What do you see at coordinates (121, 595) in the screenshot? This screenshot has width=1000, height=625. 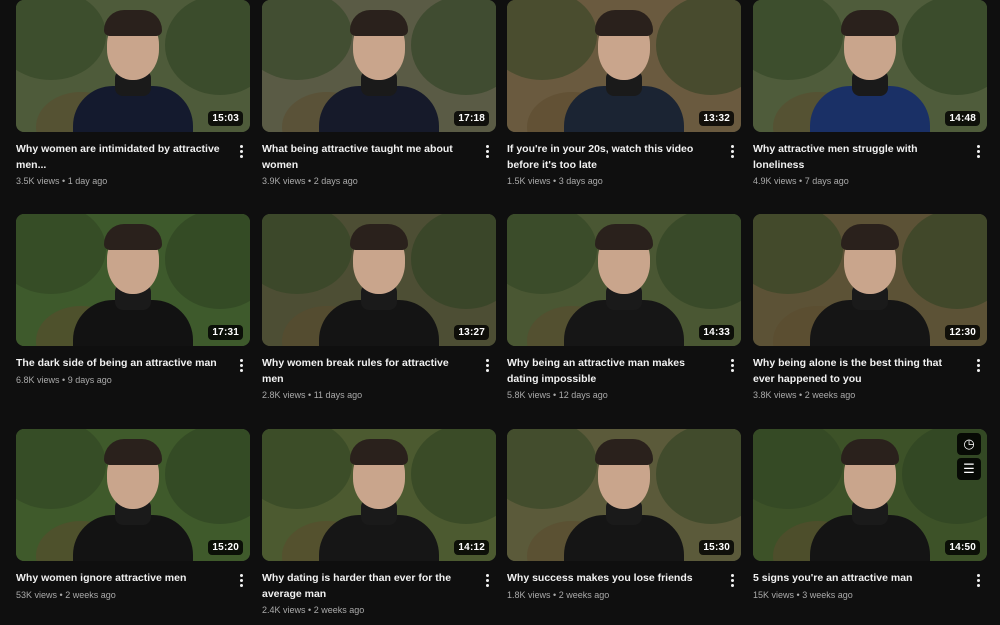 I see `video-stats: 53K views • 2 weeks ago` at bounding box center [121, 595].